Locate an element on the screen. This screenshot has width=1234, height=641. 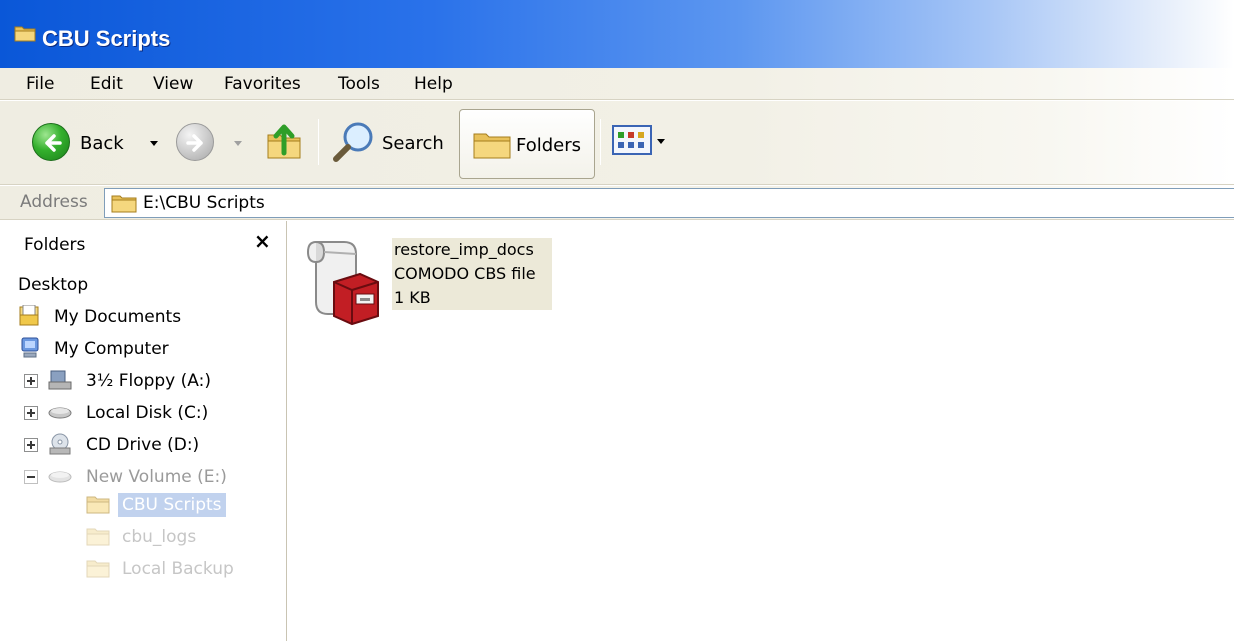
collapse-icon is located at coordinates (31, 477).